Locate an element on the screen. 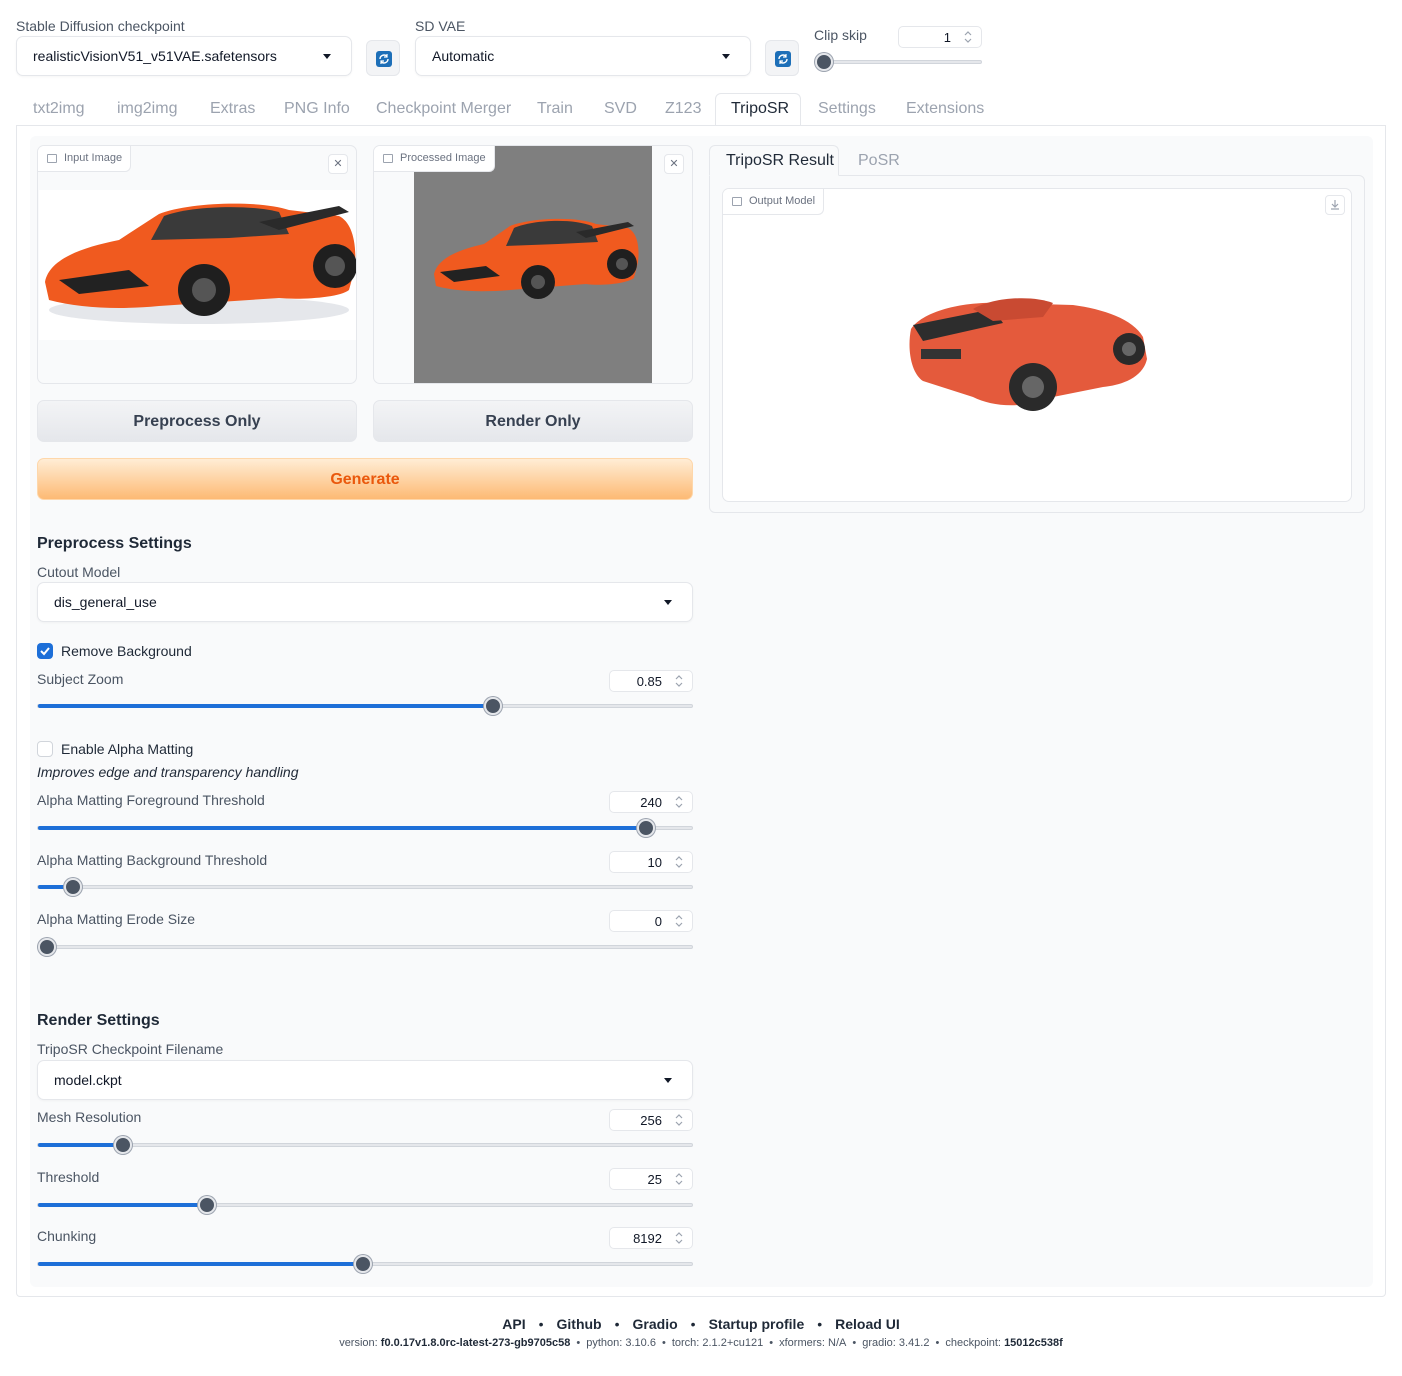 The height and width of the screenshot is (1376, 1402). checkpoint-hash: 15012c538f is located at coordinates (1033, 1343).